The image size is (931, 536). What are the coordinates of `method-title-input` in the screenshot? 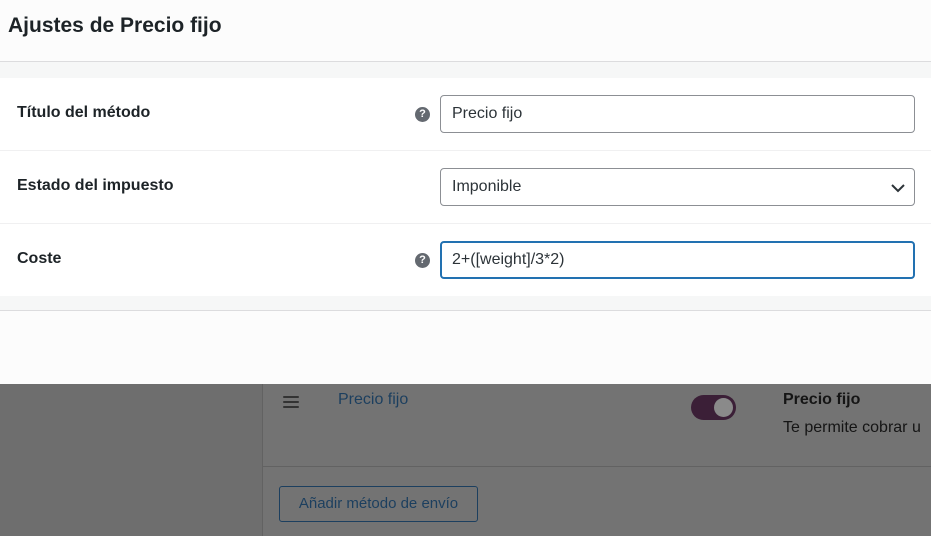 It's located at (677, 114).